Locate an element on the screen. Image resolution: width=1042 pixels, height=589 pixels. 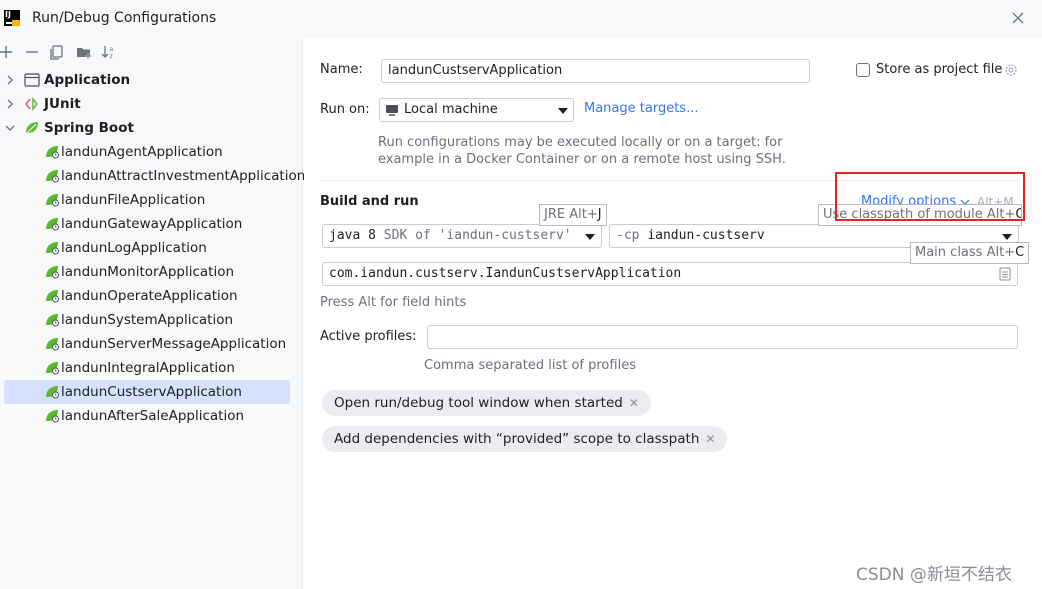
tooltip-key: J is located at coordinates (599, 214).